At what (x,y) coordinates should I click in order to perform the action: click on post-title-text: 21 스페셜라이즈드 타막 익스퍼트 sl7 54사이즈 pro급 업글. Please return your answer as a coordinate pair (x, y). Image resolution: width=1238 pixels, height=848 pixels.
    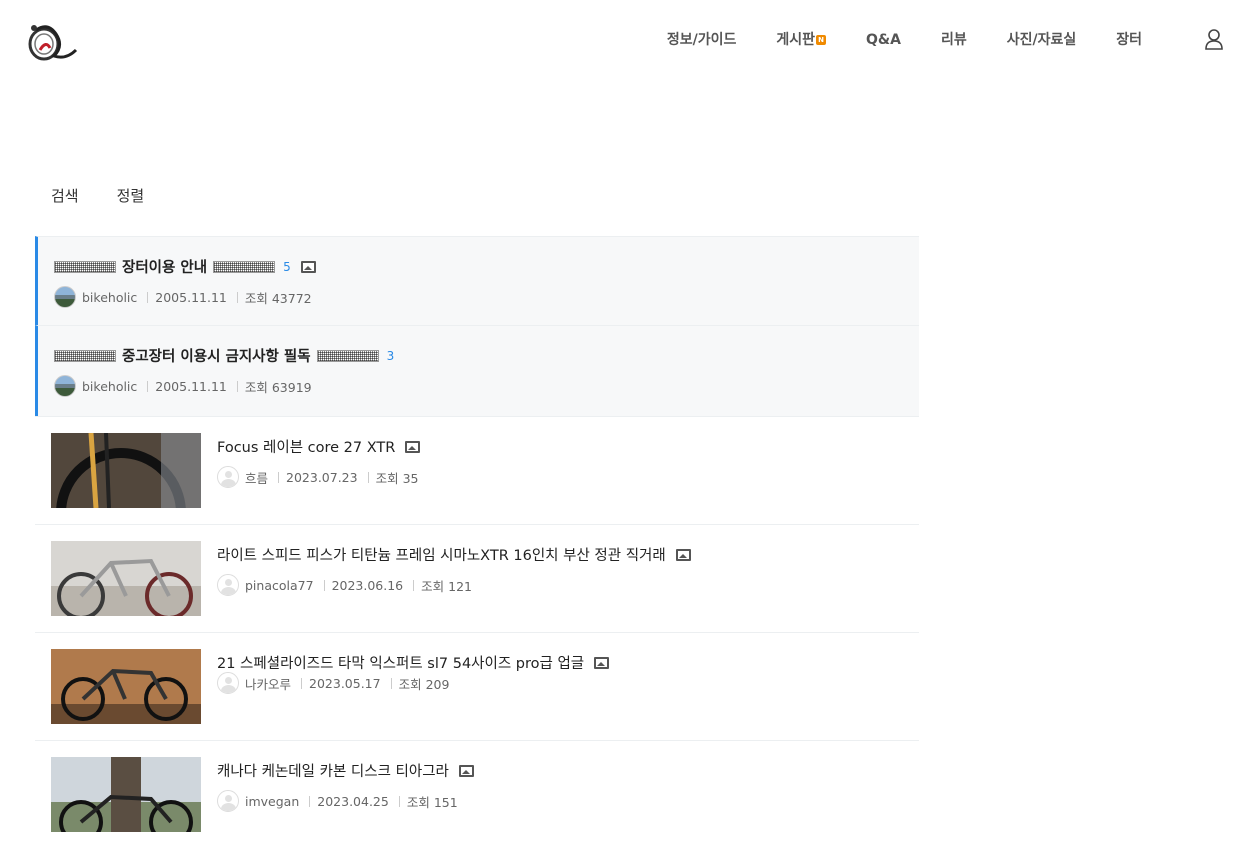
    Looking at the image, I should click on (401, 664).